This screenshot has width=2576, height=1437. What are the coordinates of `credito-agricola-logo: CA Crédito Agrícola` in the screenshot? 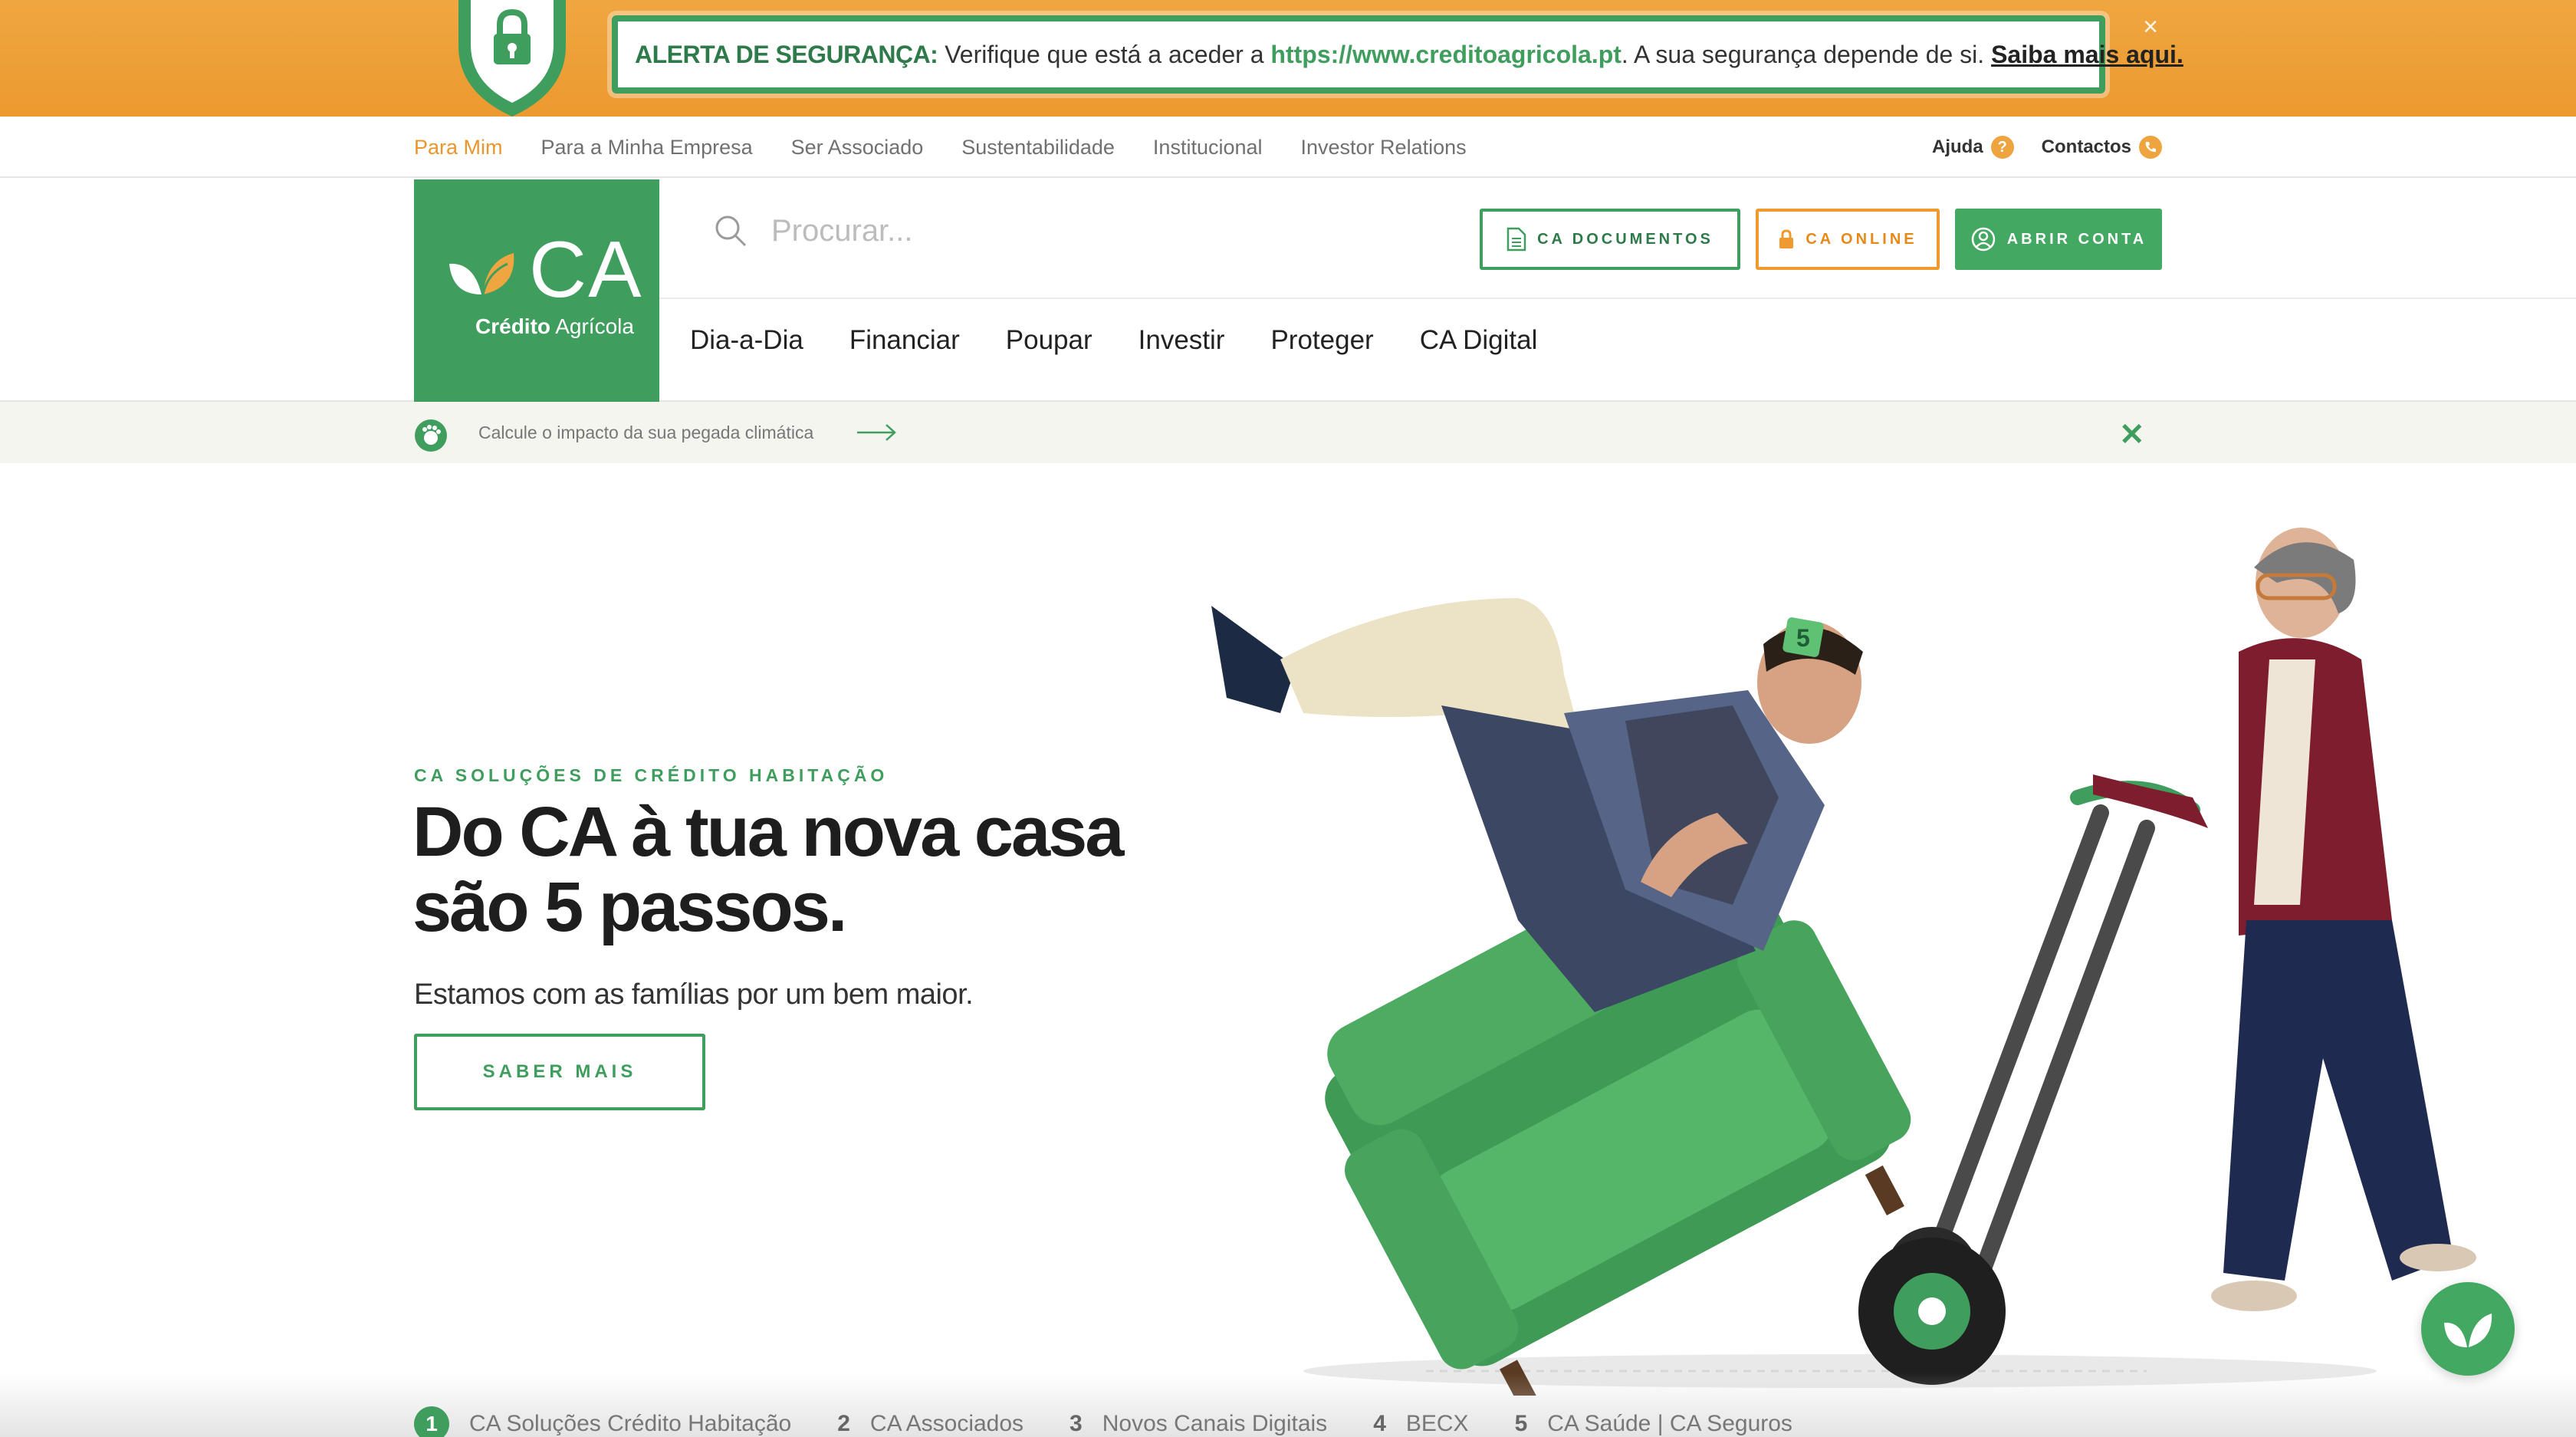 It's located at (536, 290).